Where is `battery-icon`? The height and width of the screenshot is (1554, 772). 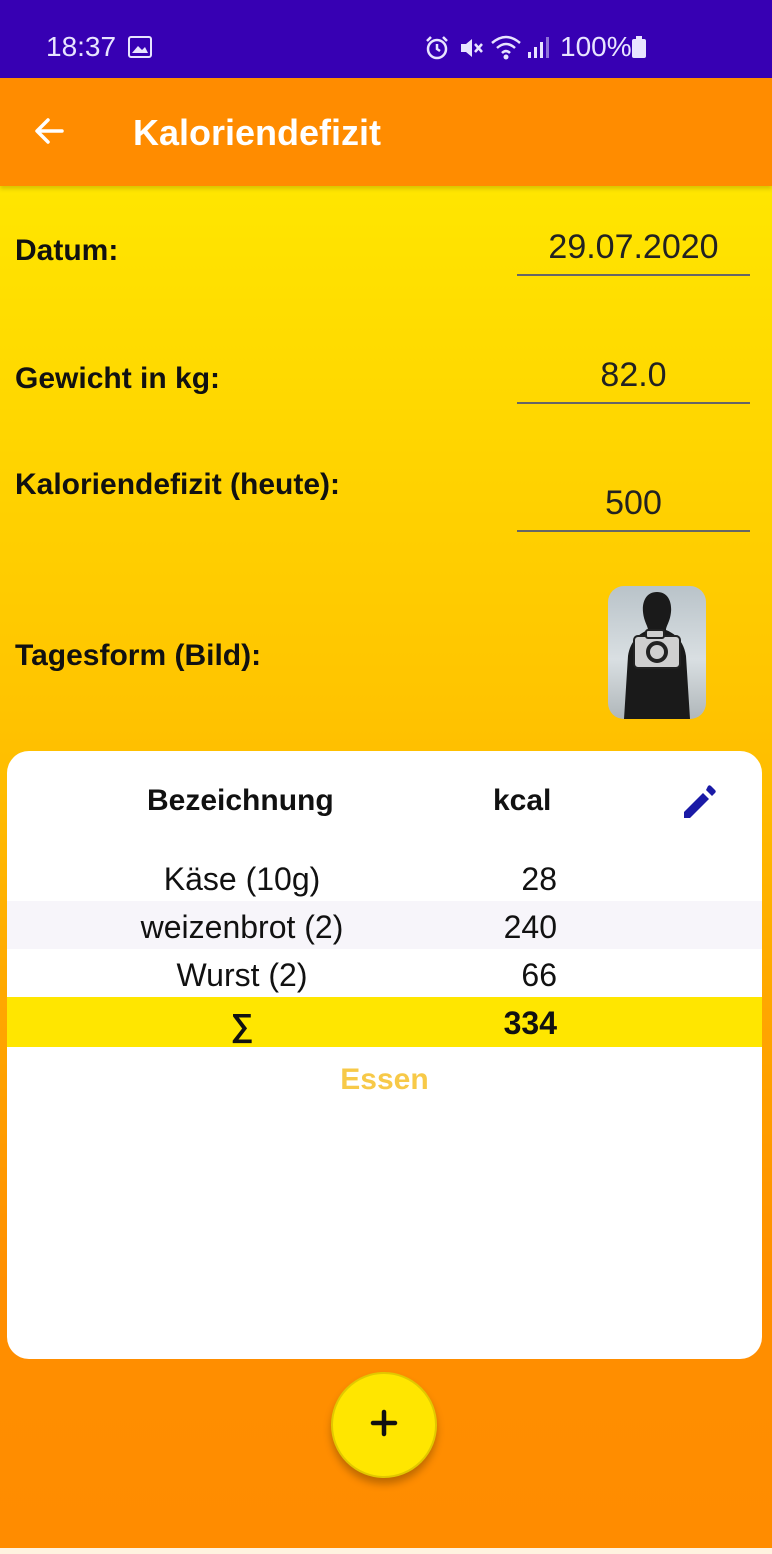
battery-icon is located at coordinates (639, 49).